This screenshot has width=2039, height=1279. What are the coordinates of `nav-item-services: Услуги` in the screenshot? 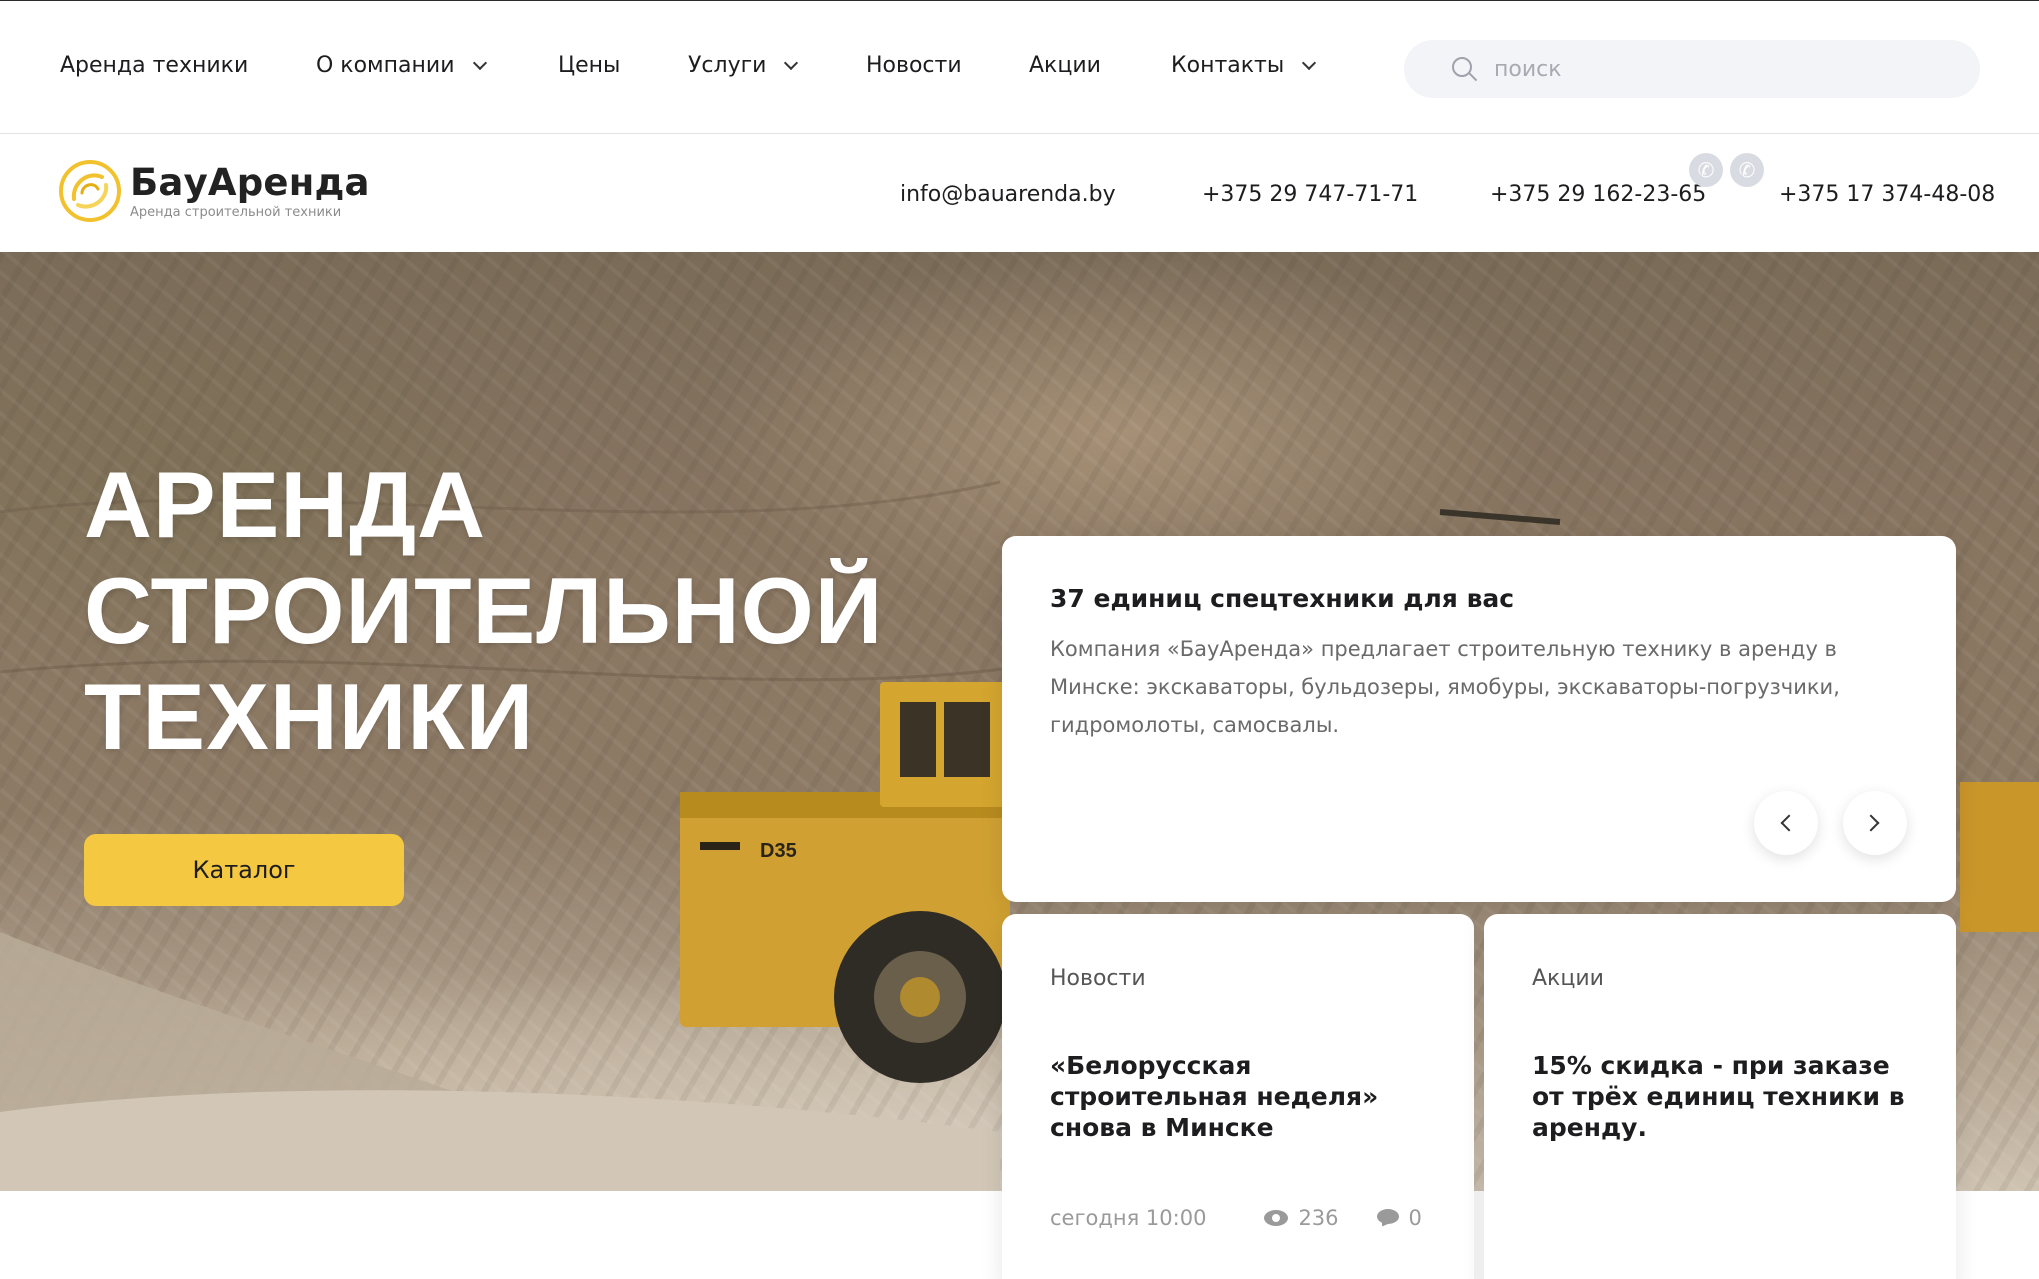 It's located at (743, 65).